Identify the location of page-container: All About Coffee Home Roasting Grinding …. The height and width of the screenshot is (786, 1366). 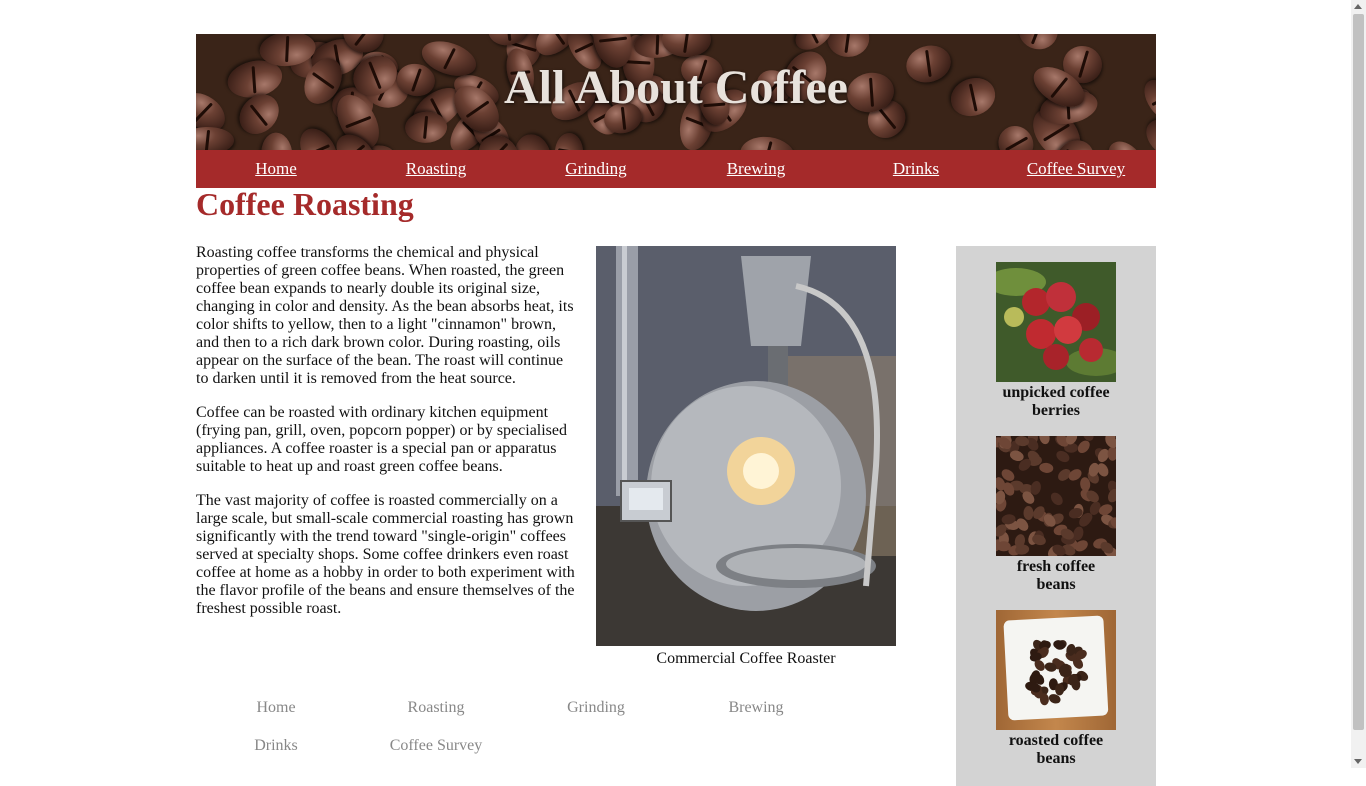
(676, 111).